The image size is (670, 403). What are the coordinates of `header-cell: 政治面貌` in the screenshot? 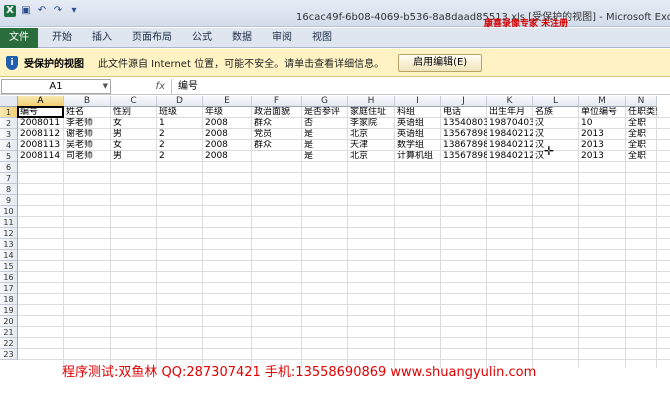 It's located at (277, 112).